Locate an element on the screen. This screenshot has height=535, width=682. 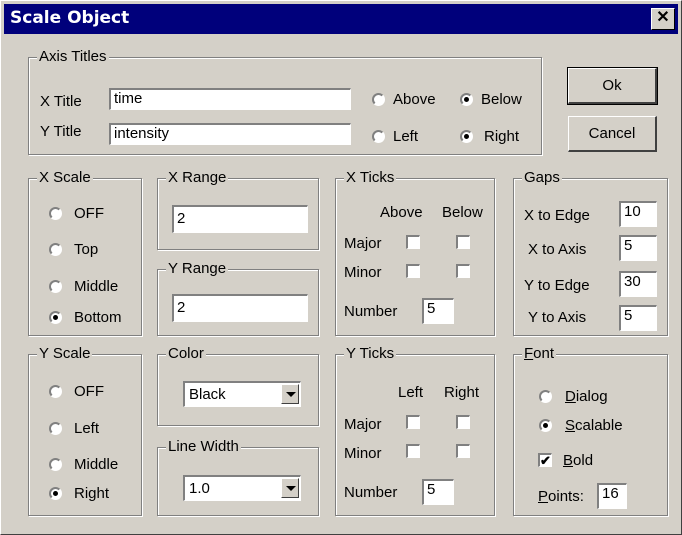
color-select-value: Black is located at coordinates (207, 394).